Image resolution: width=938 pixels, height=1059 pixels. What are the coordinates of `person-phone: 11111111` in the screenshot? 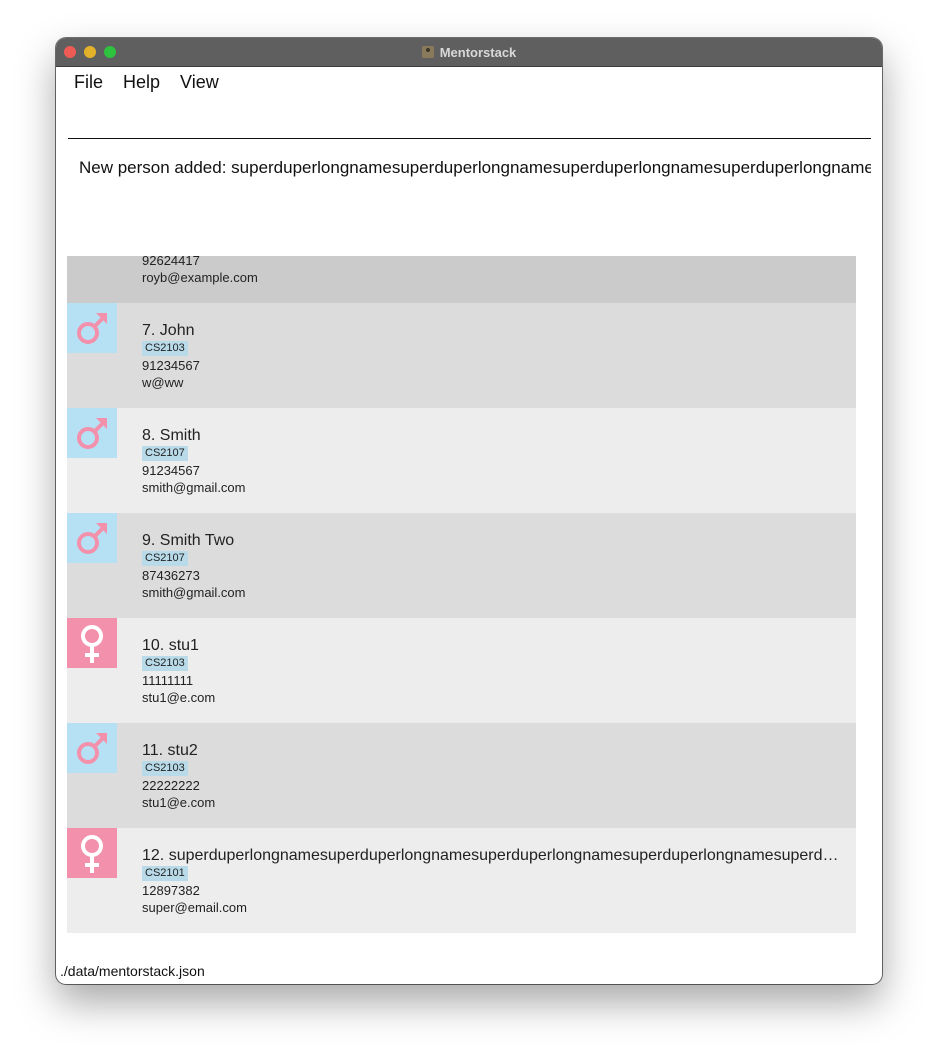 It's located at (168, 680).